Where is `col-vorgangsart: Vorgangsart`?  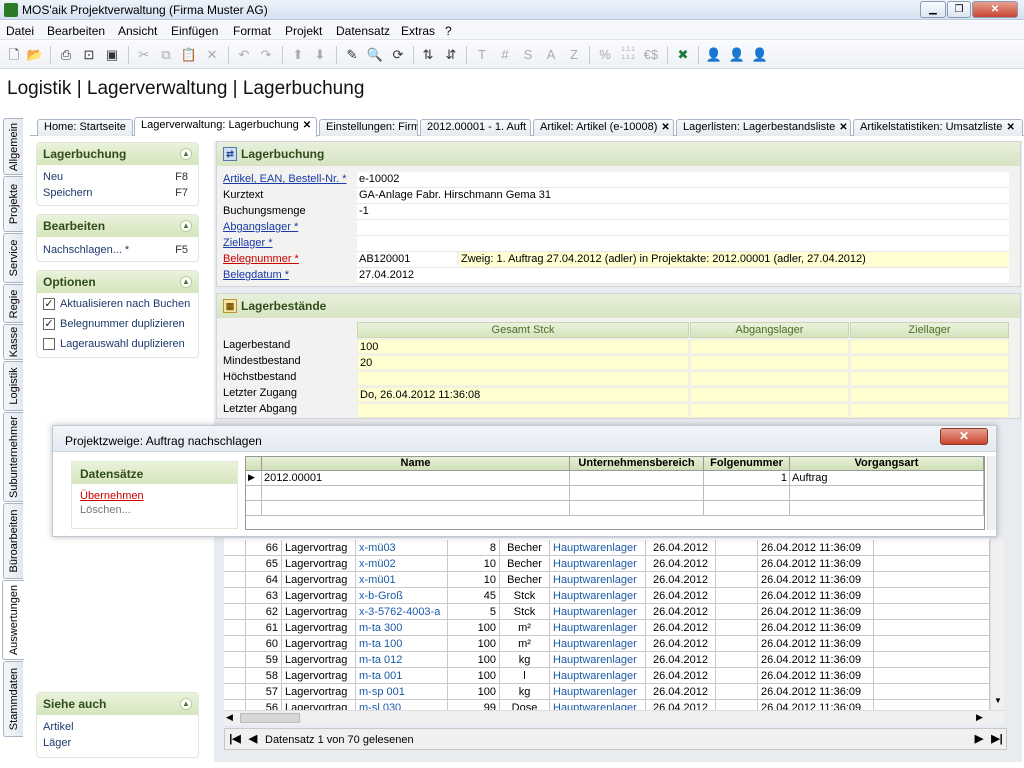 col-vorgangsart: Vorgangsart is located at coordinates (887, 464).